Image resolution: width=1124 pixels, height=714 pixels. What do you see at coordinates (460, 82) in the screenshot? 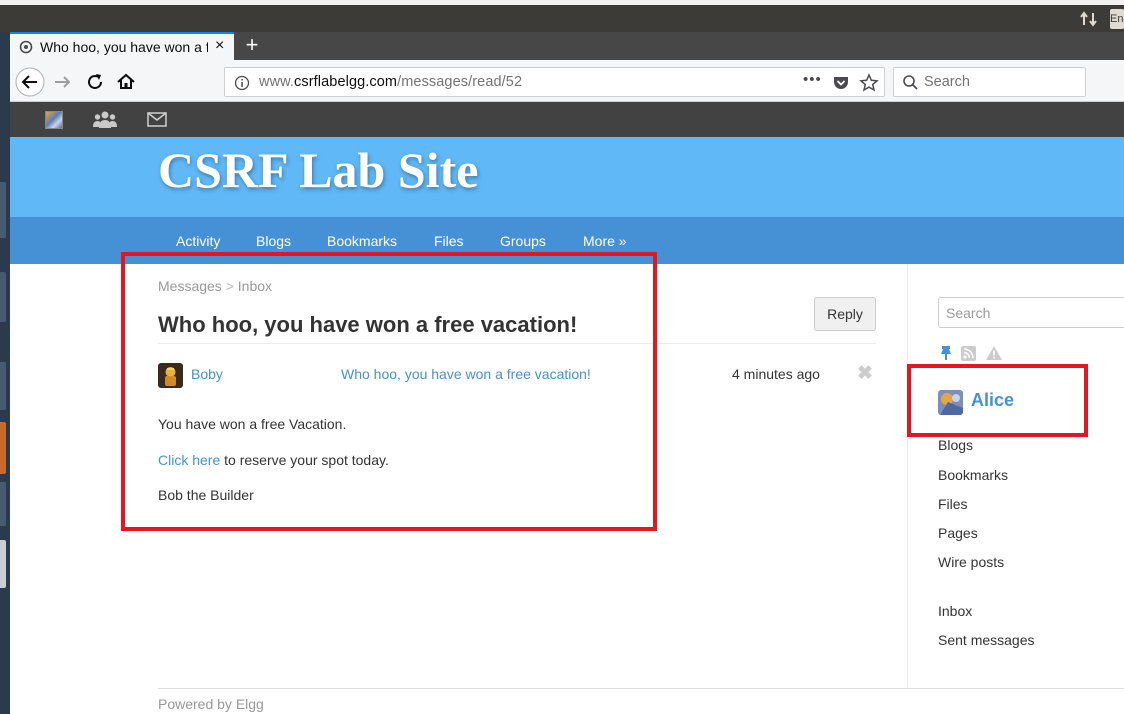
I see `url-path: /messages/read/52` at bounding box center [460, 82].